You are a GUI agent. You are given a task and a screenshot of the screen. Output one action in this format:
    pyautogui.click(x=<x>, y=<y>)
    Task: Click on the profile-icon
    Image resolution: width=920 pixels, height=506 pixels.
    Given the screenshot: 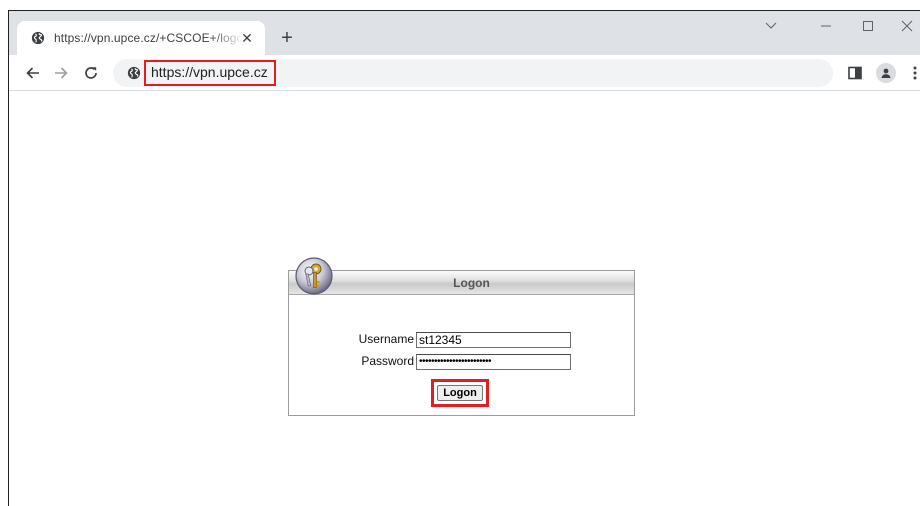 What is the action you would take?
    pyautogui.click(x=886, y=73)
    